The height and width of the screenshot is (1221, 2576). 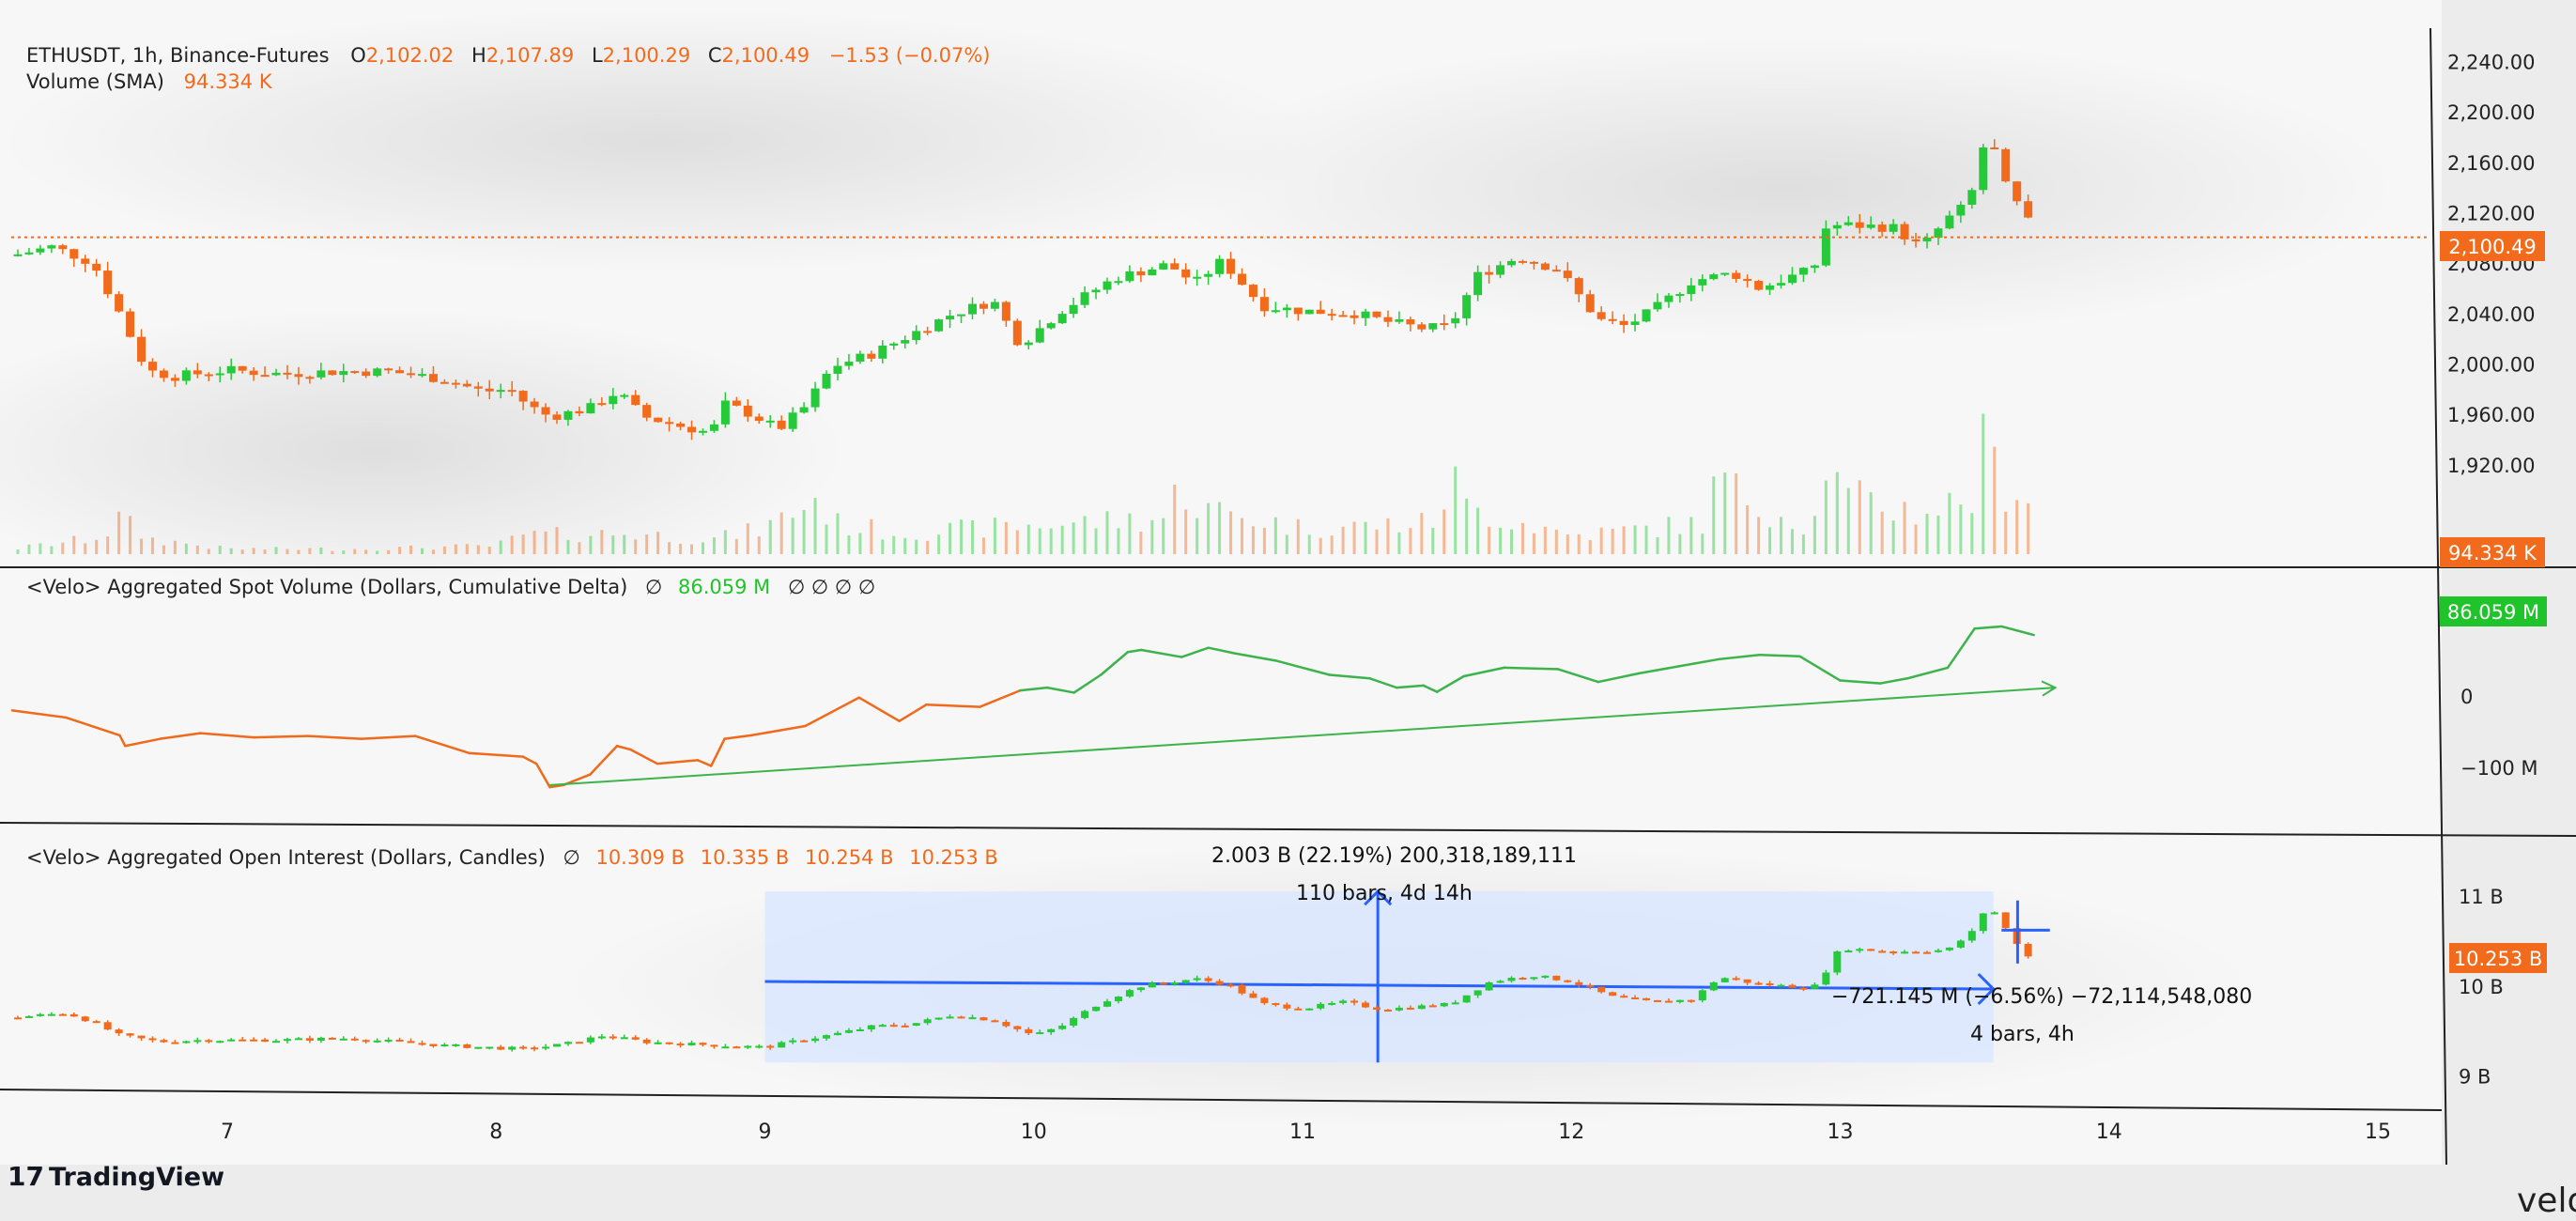 I want to click on oi-legend-value-3: 10.254 B, so click(x=849, y=857).